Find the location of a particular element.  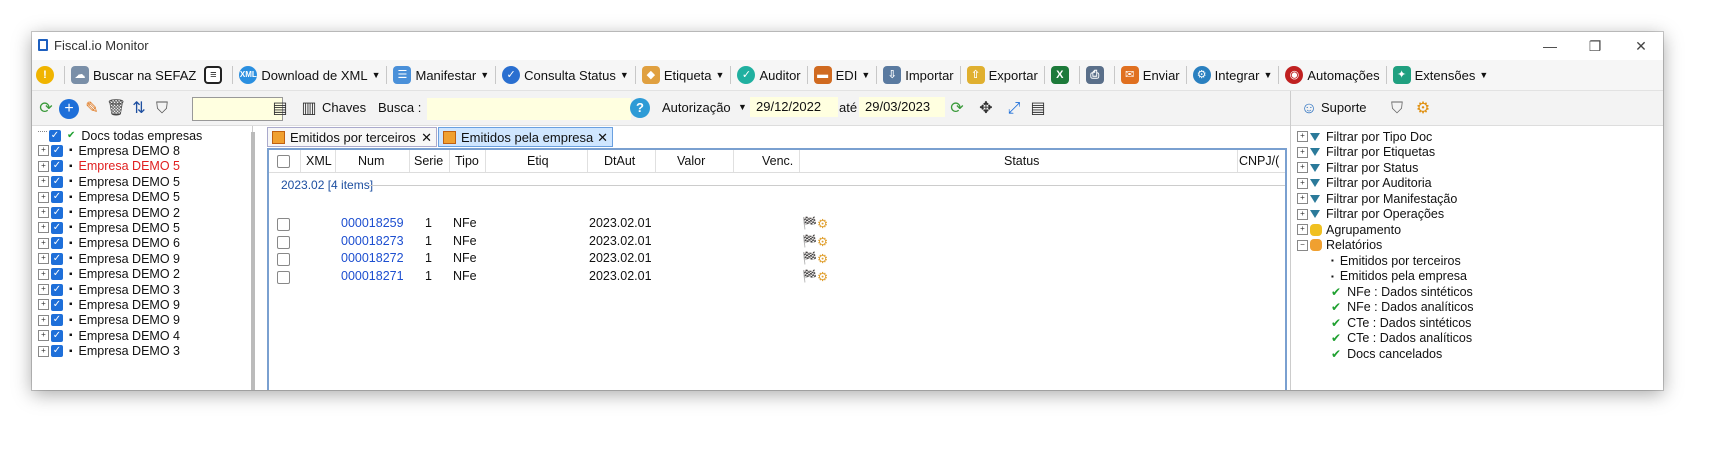

download-xml-menu: XML Download de XML ▼ is located at coordinates (309, 75).